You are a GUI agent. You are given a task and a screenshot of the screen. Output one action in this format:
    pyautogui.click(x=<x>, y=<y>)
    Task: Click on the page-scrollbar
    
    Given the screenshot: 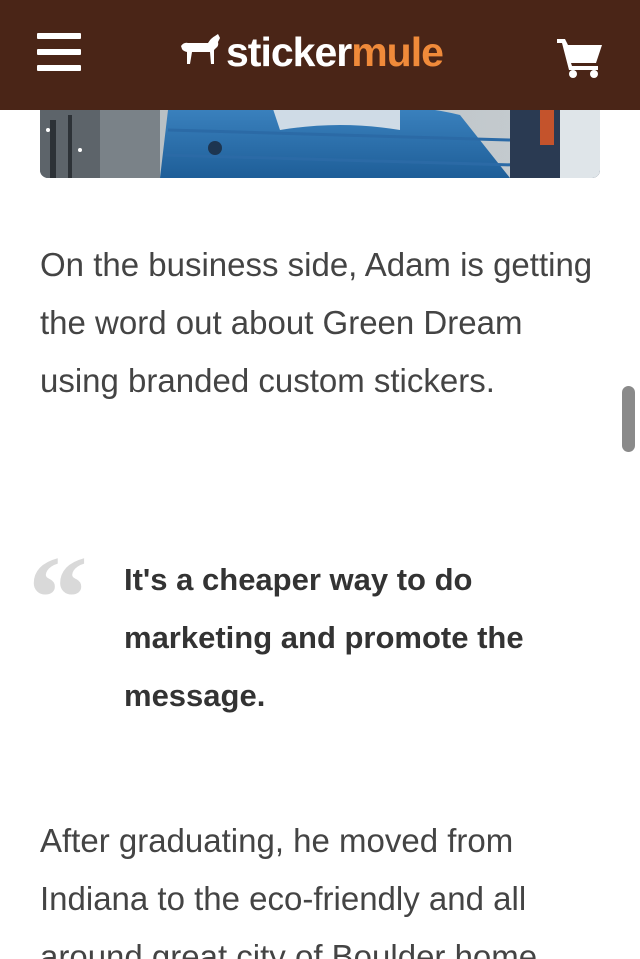 What is the action you would take?
    pyautogui.click(x=628, y=419)
    